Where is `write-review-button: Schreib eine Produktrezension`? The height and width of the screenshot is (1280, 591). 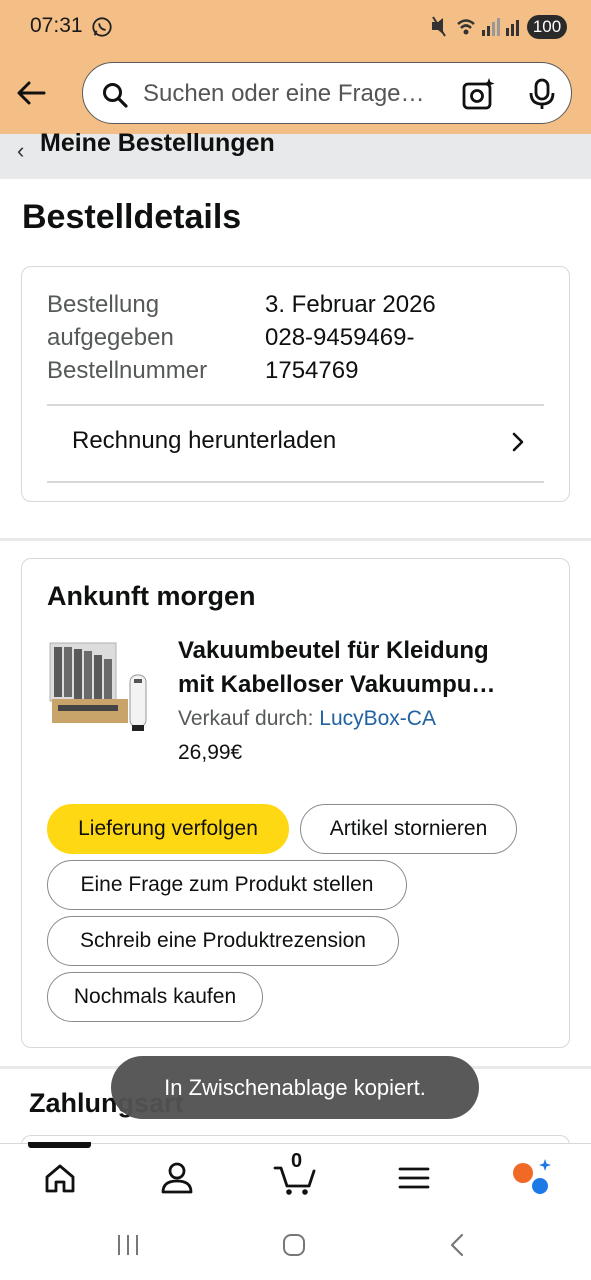 write-review-button: Schreib eine Produktrezension is located at coordinates (223, 941).